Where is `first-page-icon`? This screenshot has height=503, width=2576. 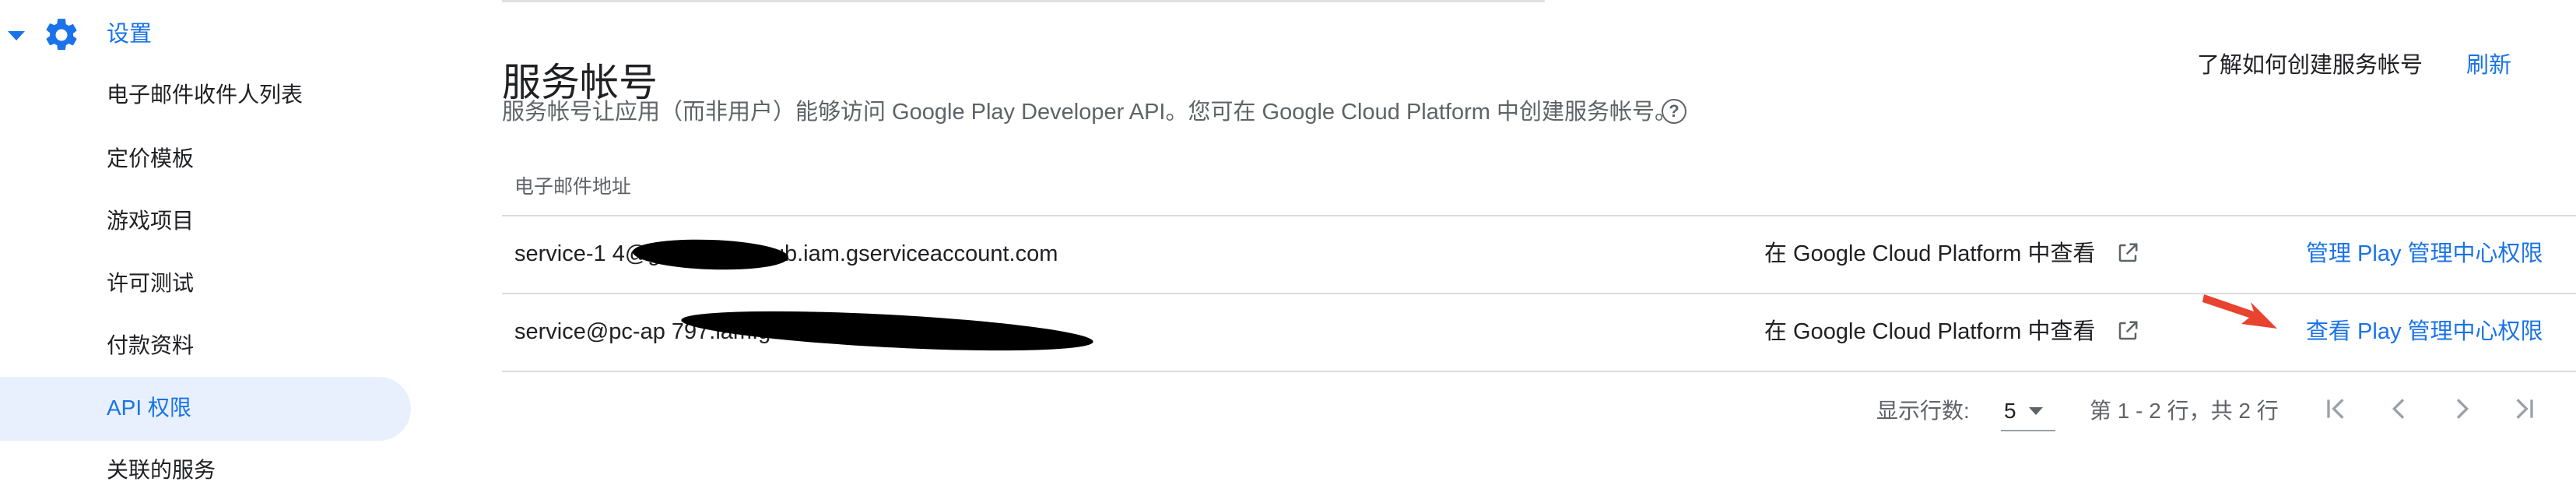
first-page-icon is located at coordinates (2336, 408).